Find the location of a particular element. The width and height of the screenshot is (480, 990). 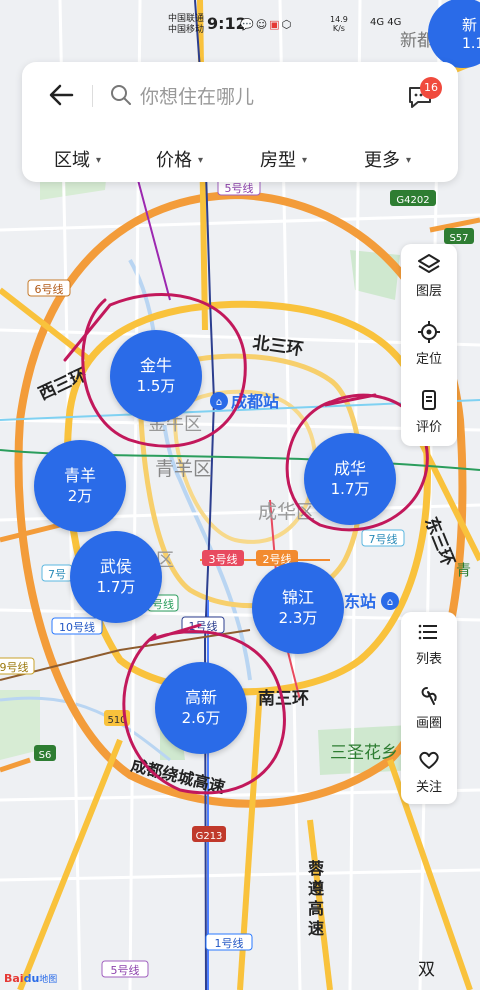

layers-button: 图层 is located at coordinates (429, 277).